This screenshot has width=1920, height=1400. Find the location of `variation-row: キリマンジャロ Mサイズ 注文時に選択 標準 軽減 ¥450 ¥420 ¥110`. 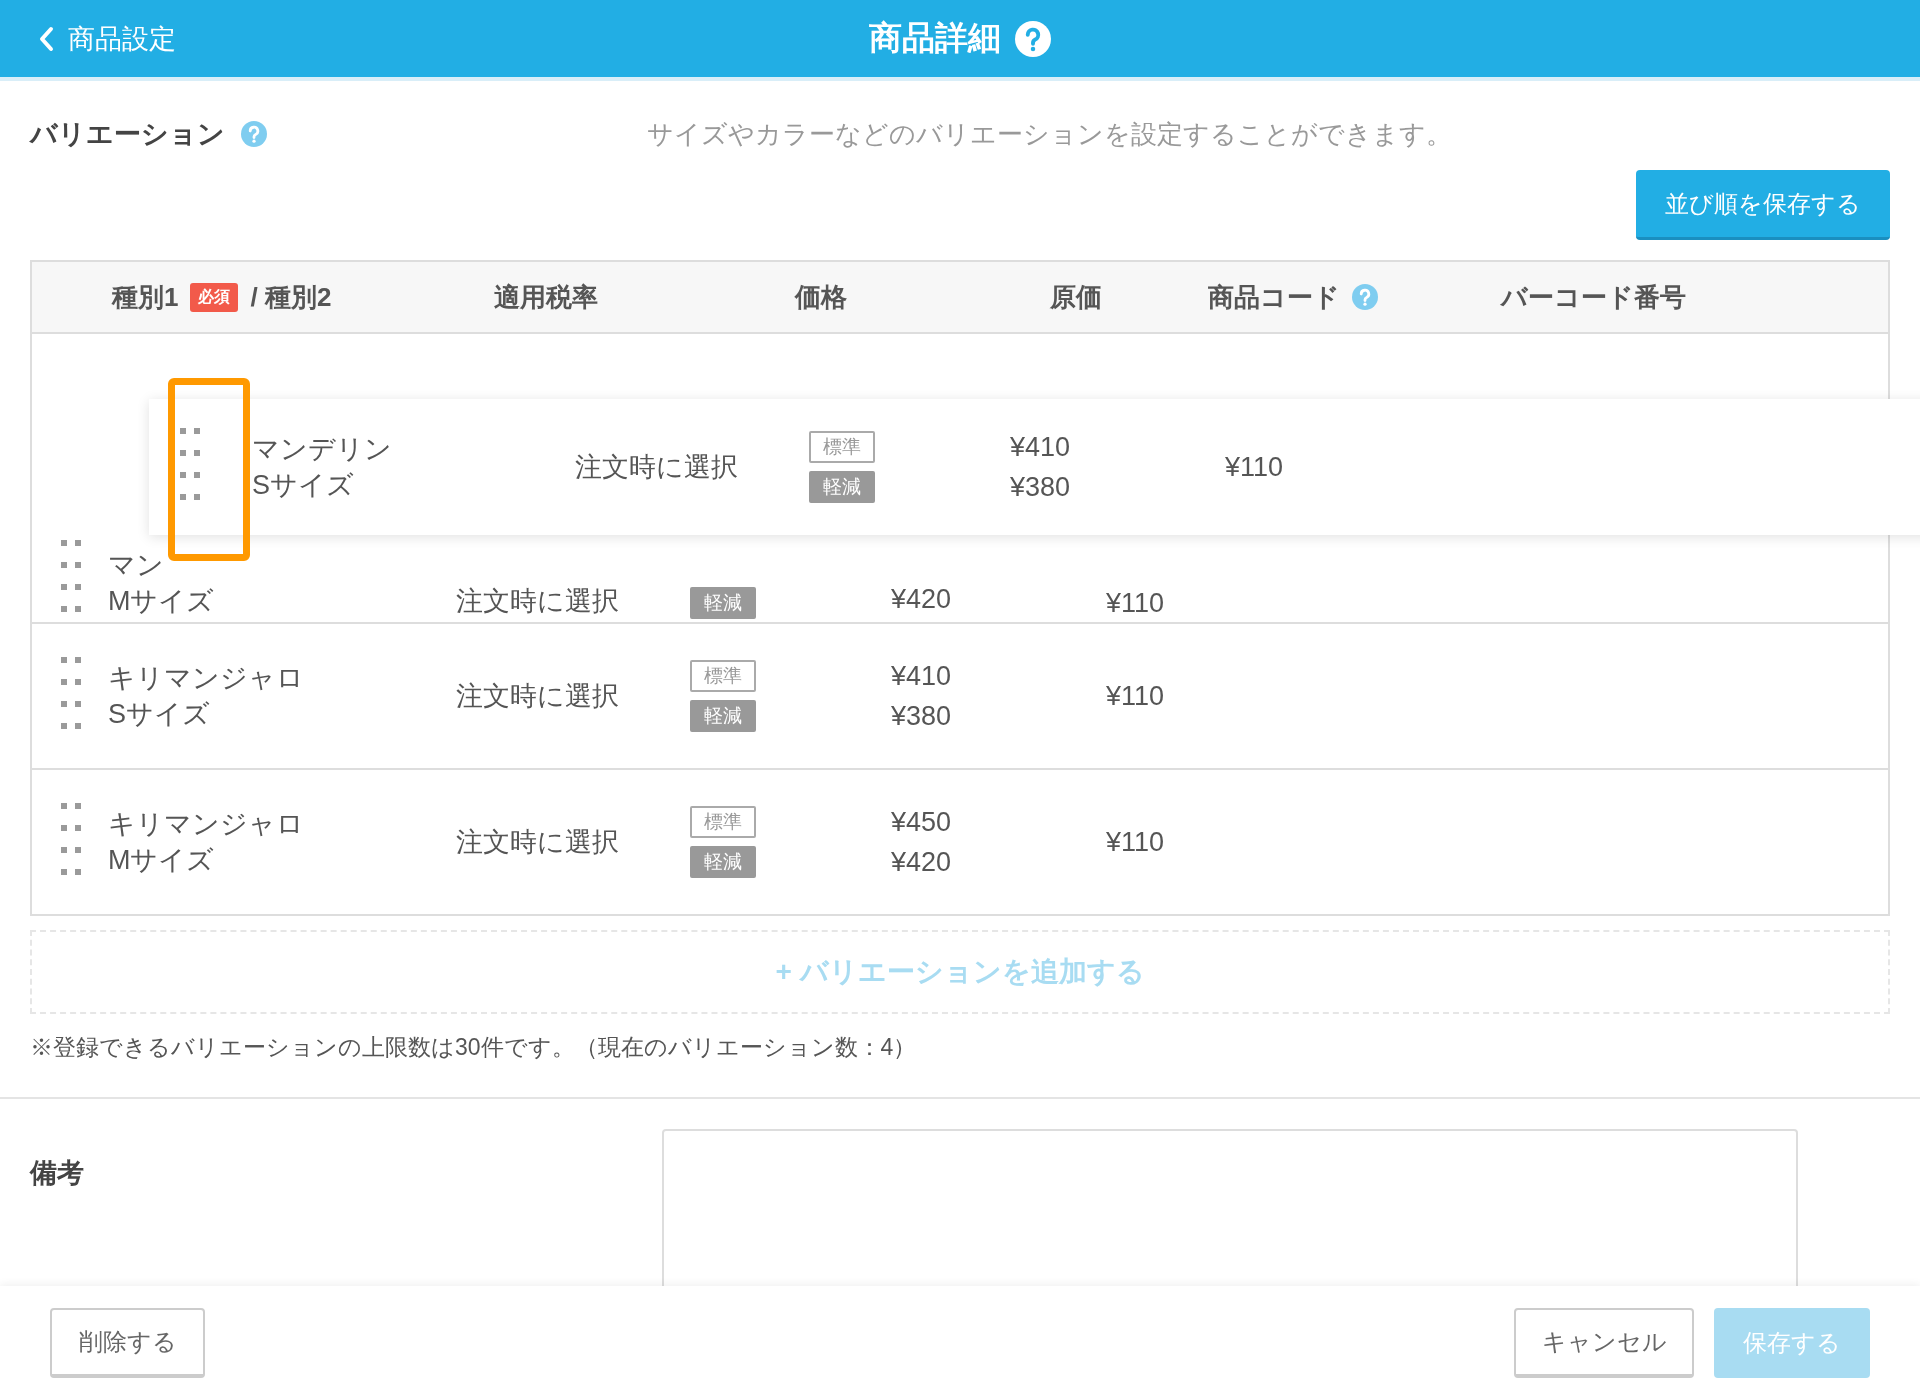

variation-row: キリマンジャロ Mサイズ 注文時に選択 標準 軽減 ¥450 ¥420 ¥110 is located at coordinates (960, 841).